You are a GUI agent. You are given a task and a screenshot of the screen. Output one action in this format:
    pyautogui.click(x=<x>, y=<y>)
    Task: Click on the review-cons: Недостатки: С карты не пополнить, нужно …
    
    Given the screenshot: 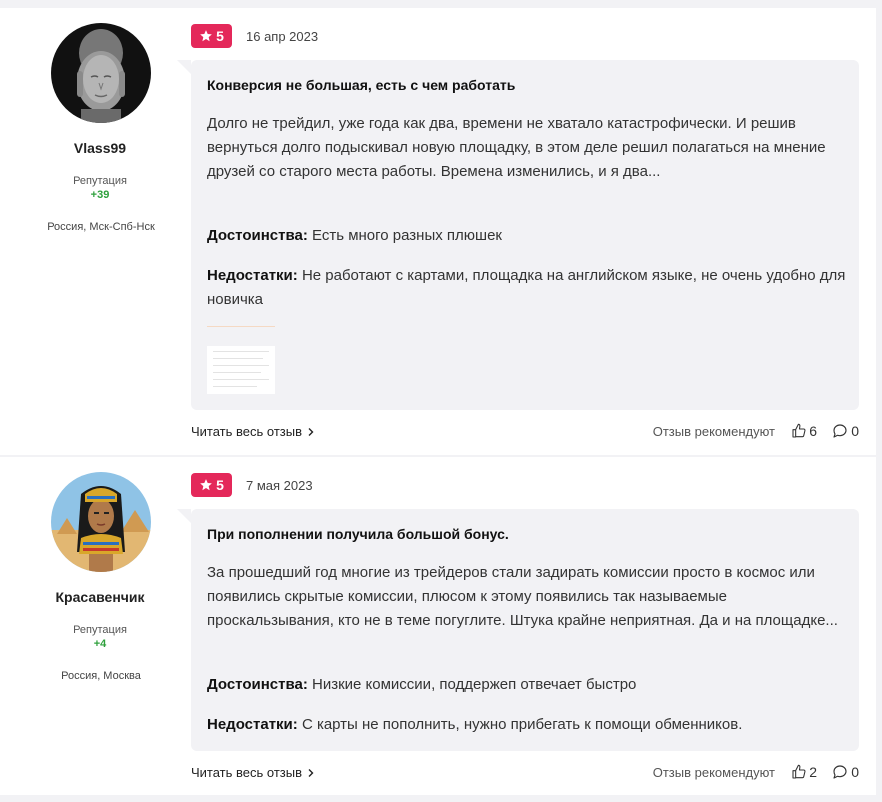 What is the action you would take?
    pyautogui.click(x=527, y=725)
    